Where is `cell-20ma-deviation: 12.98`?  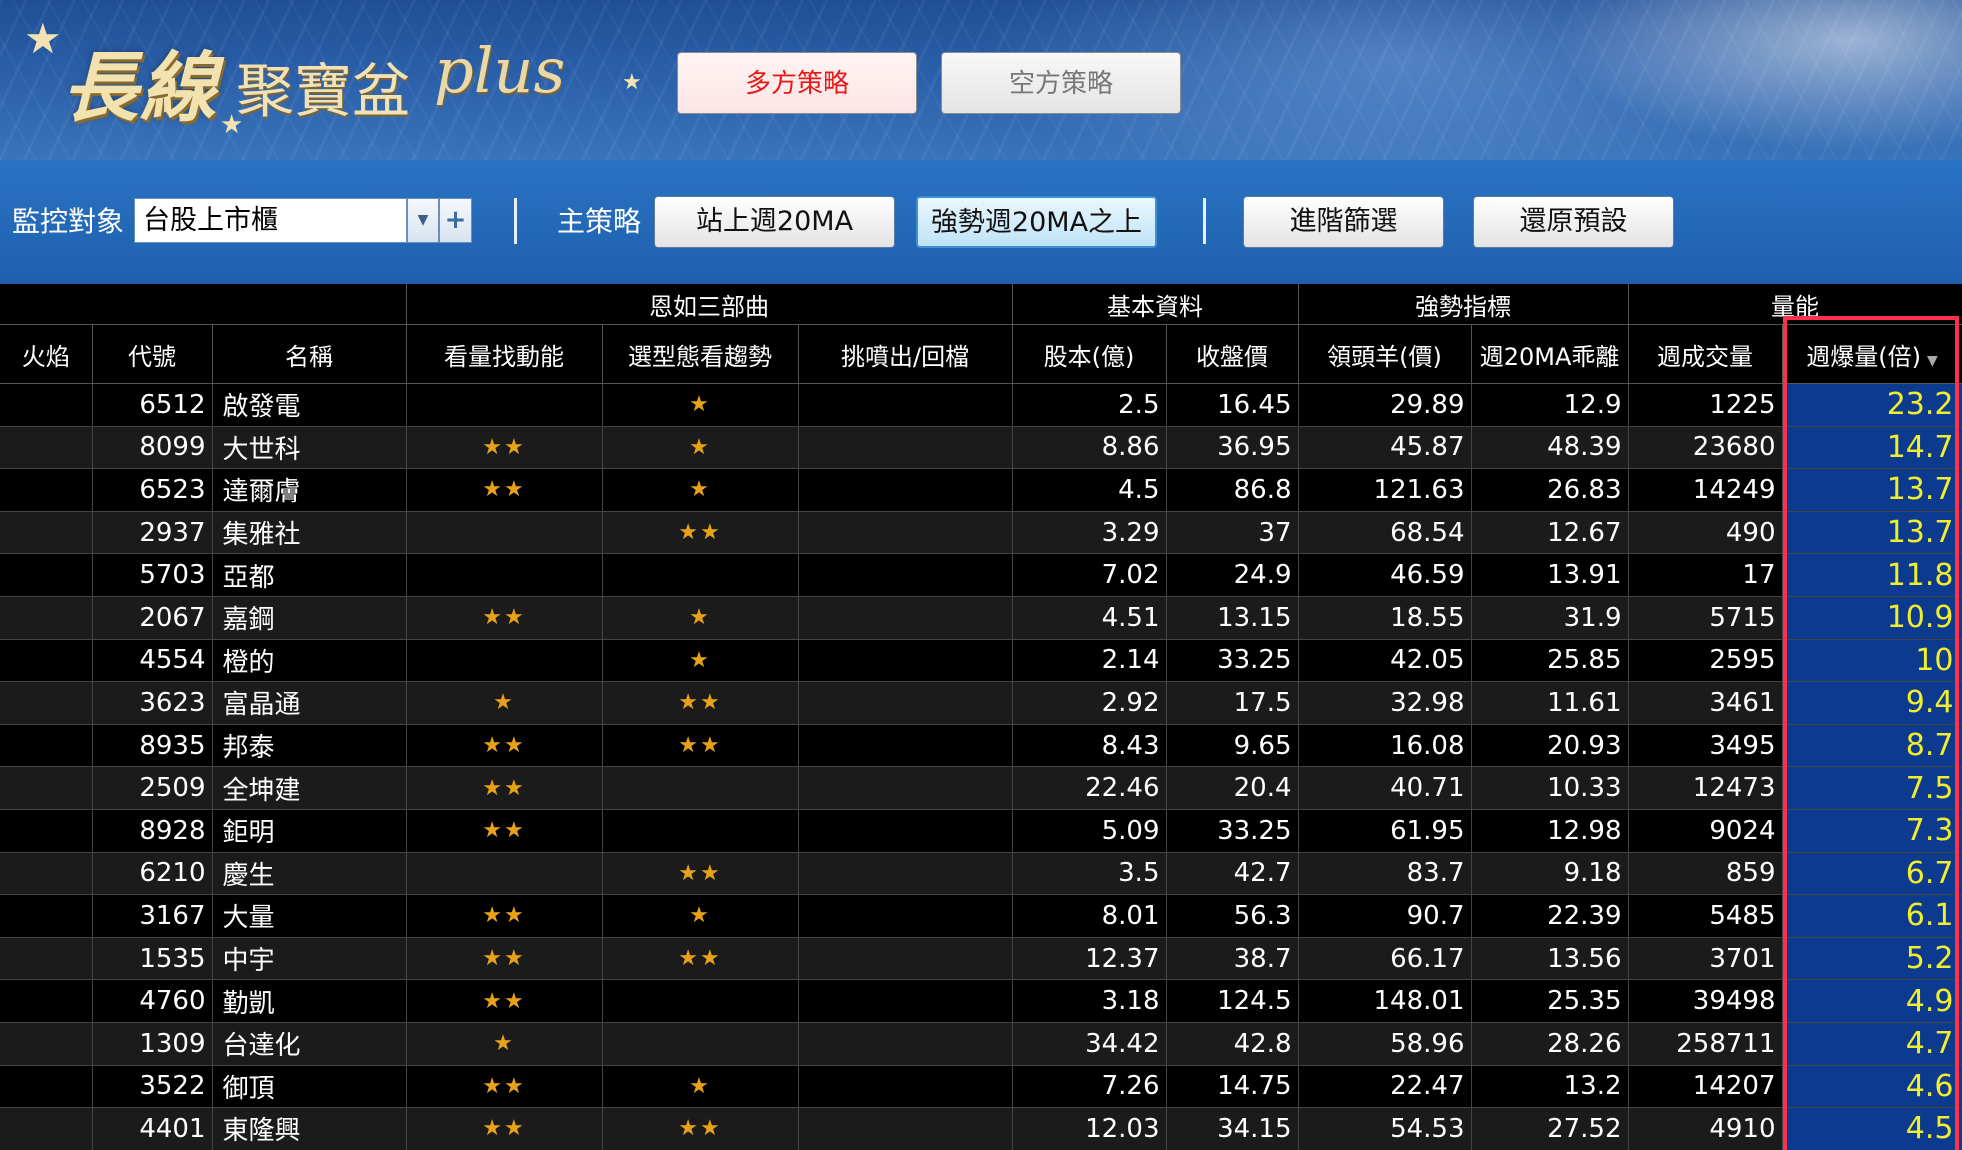
cell-20ma-deviation: 12.98 is located at coordinates (1550, 831).